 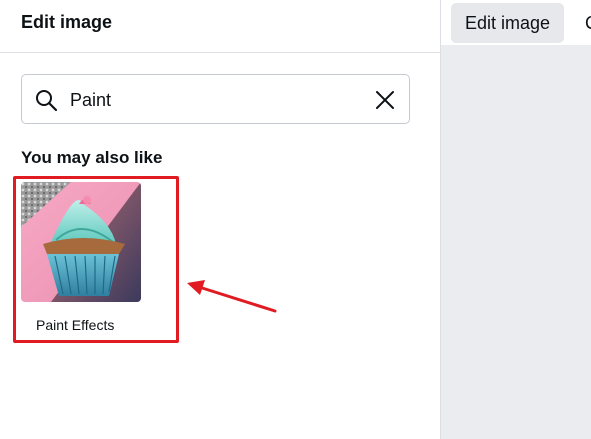 I want to click on search-box, so click(x=215, y=99).